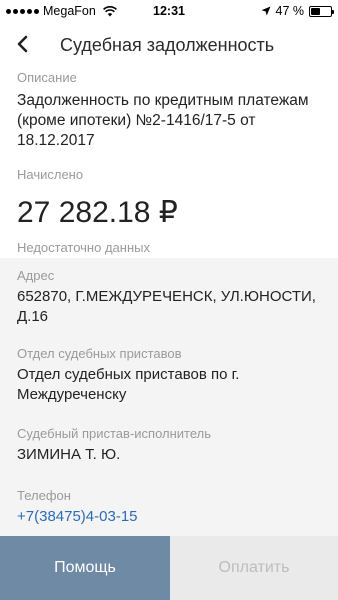 This screenshot has height=600, width=338. Describe the element at coordinates (265, 11) in the screenshot. I see `location-arrow-icon` at that location.